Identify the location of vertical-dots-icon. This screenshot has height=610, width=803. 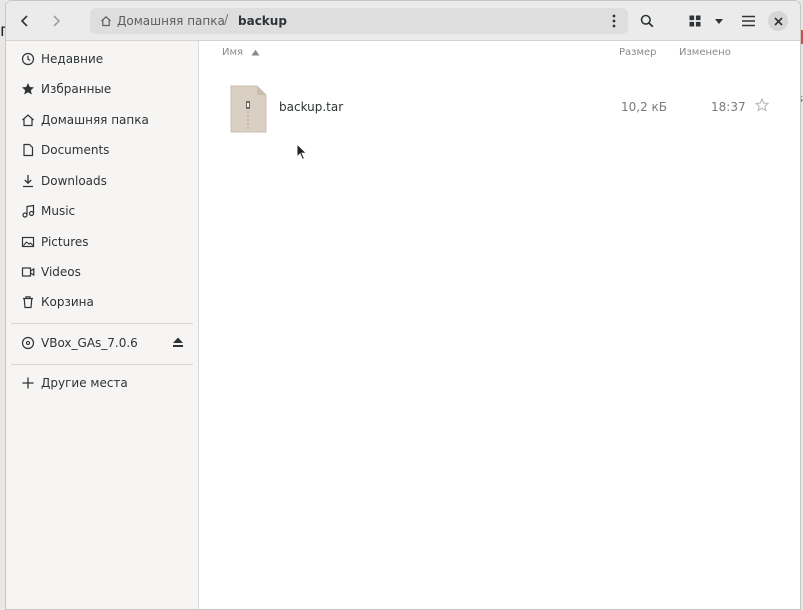
(614, 21).